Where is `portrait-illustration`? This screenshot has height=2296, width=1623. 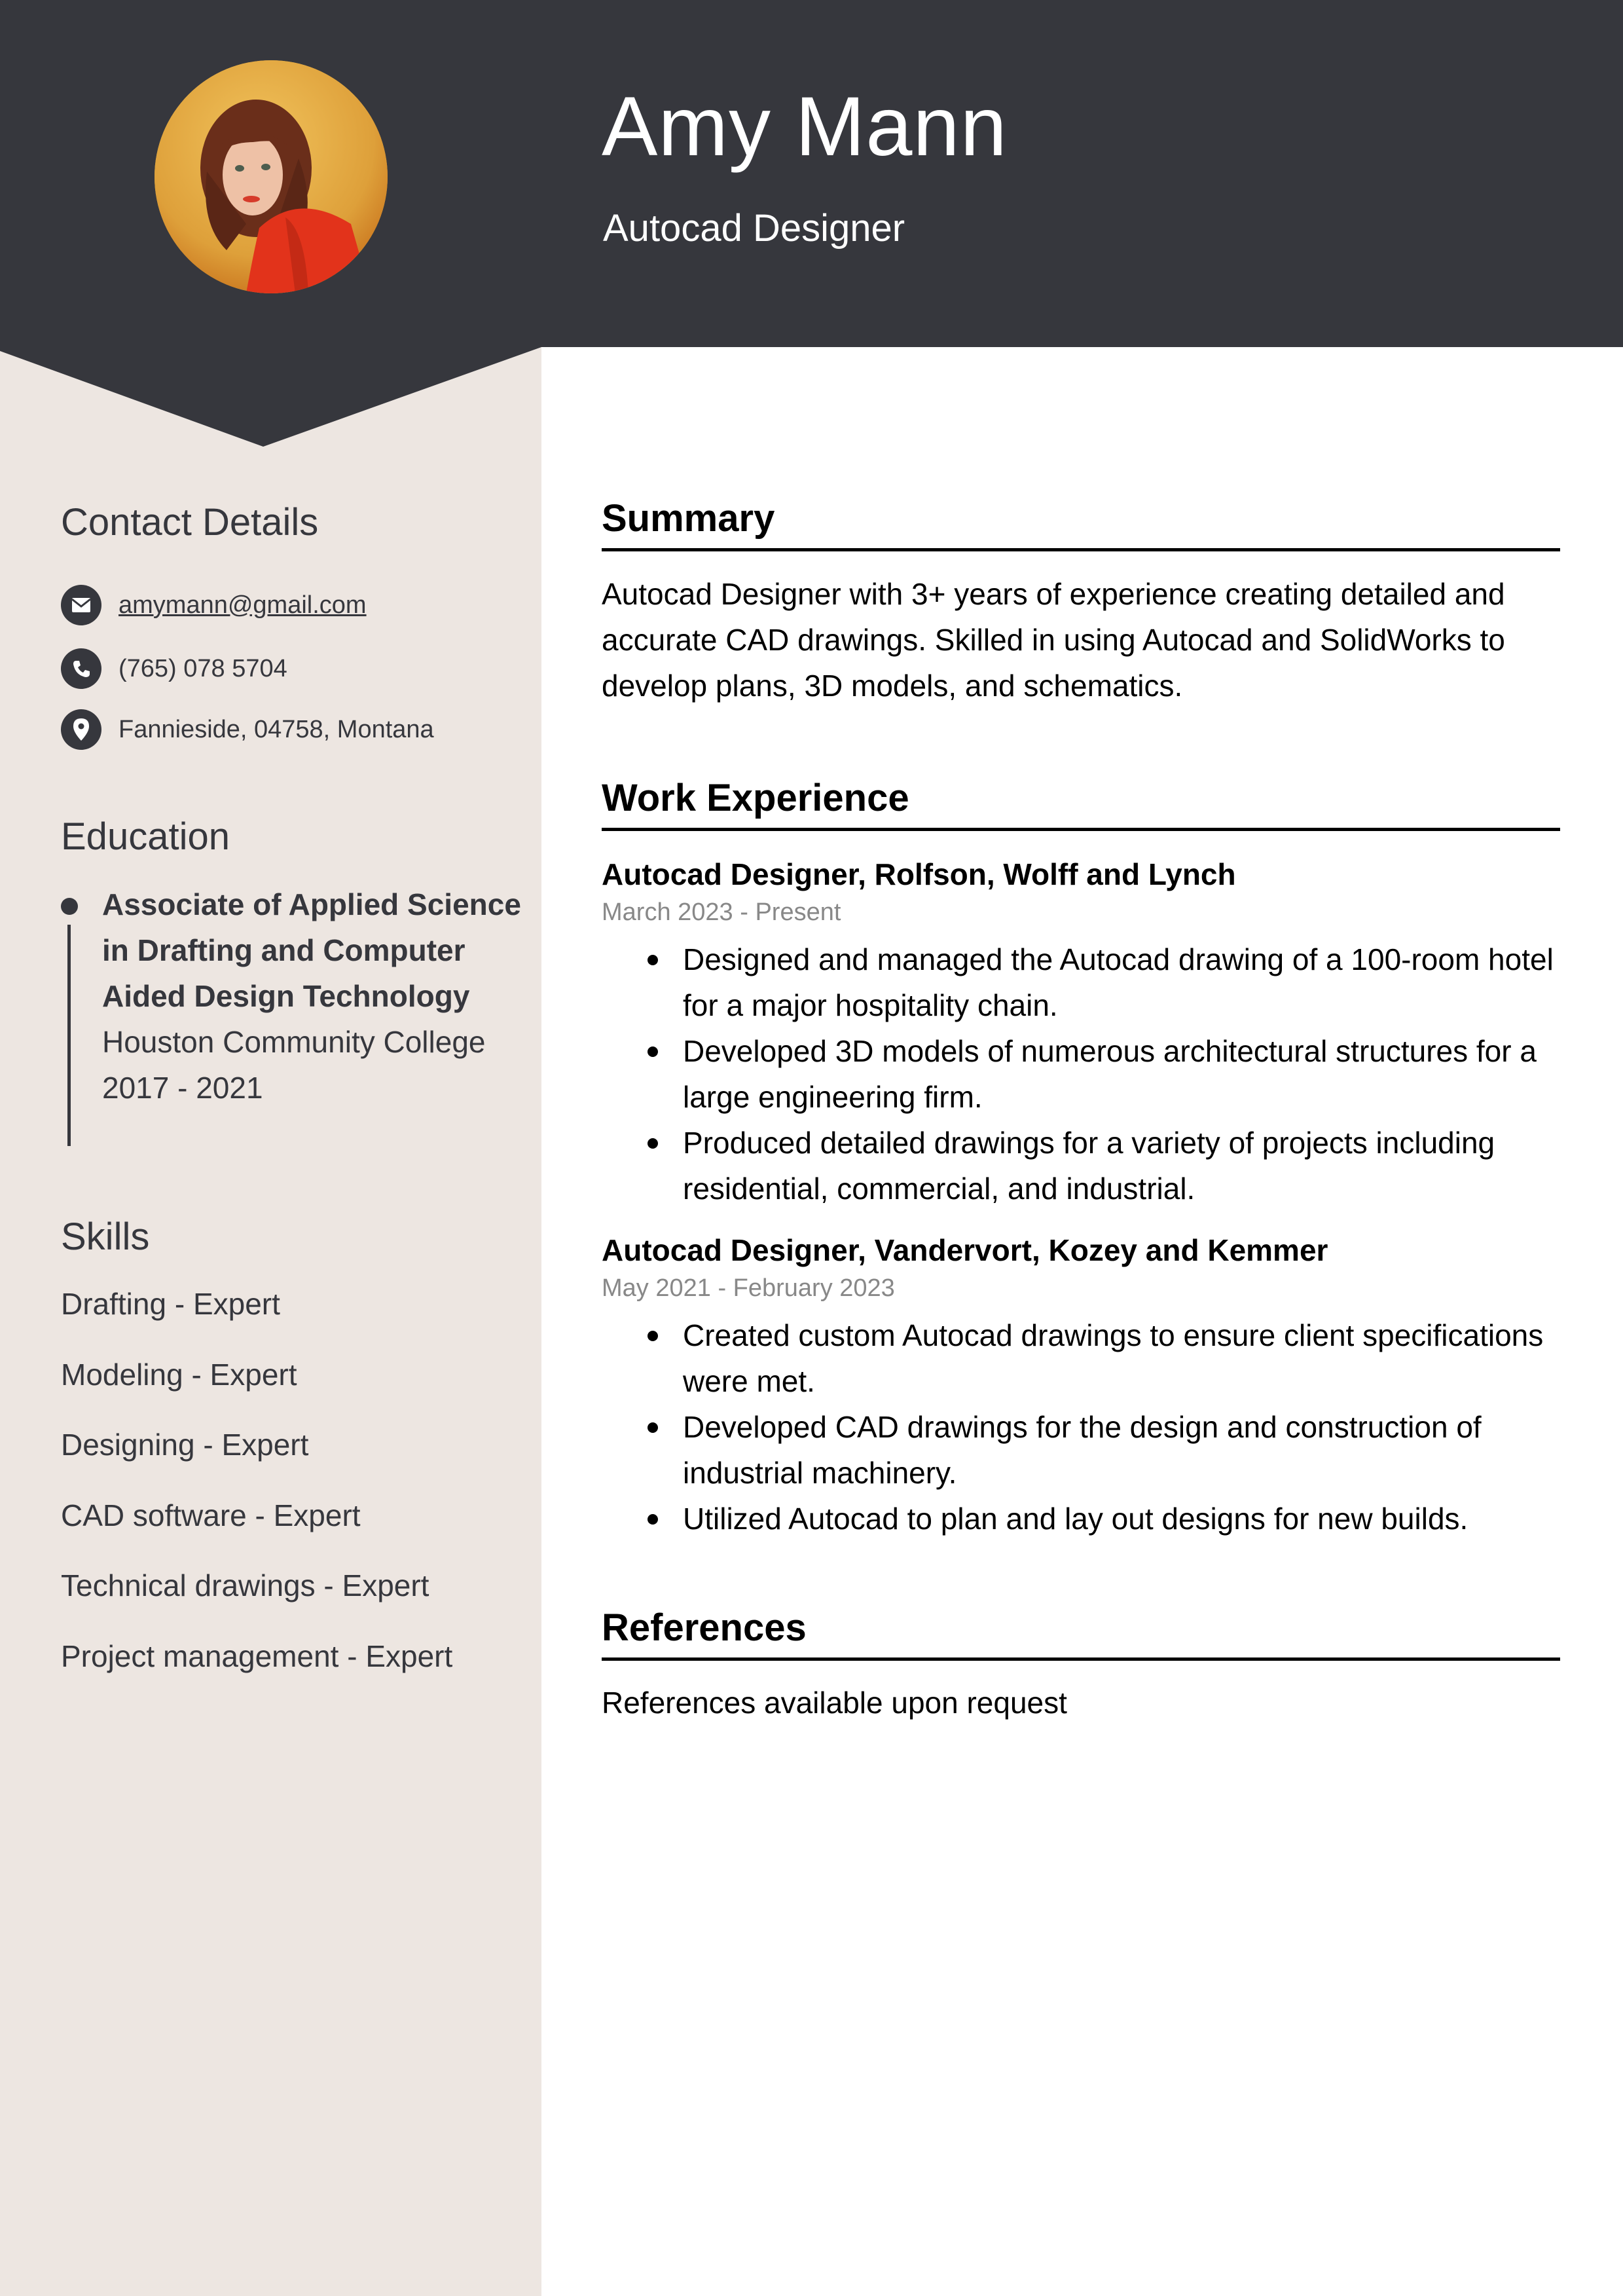 portrait-illustration is located at coordinates (271, 177).